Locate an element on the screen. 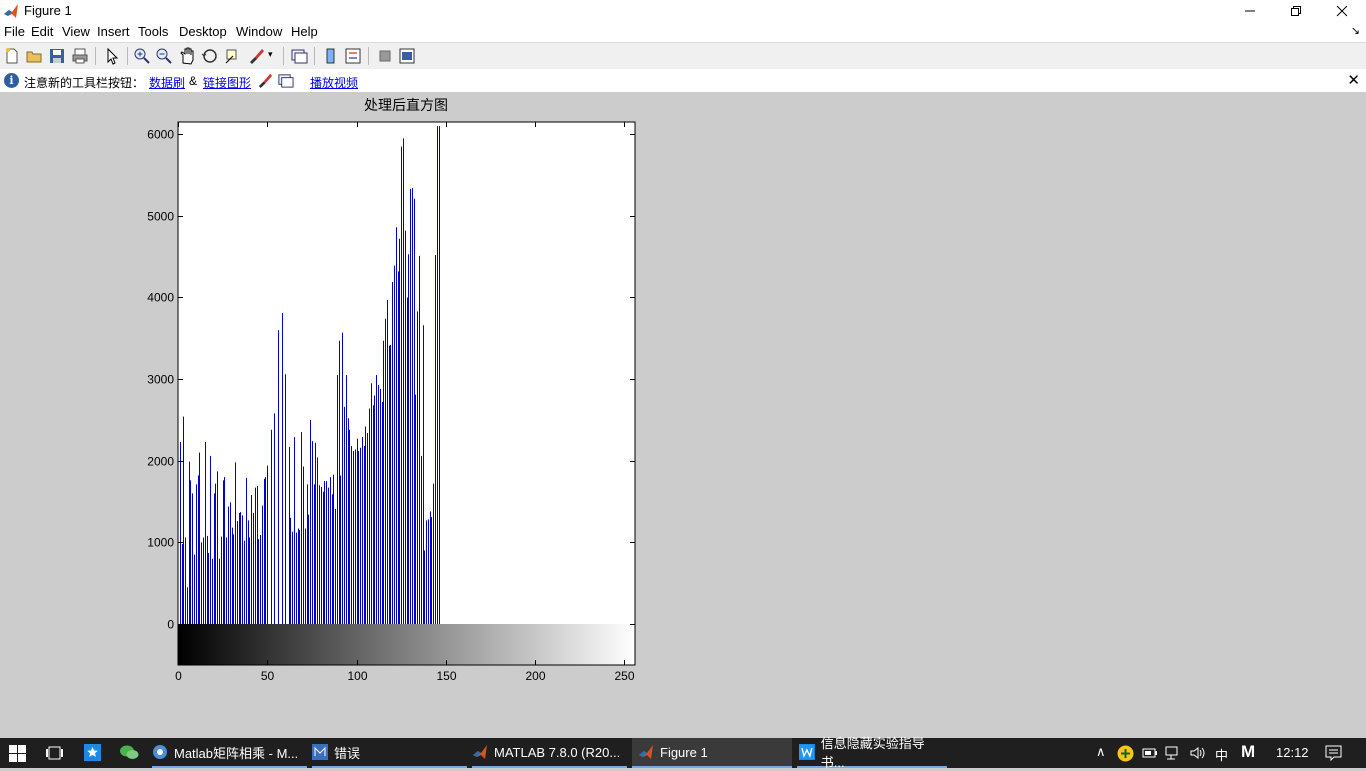 The width and height of the screenshot is (1366, 771). linked-plot-link: 链接图形 is located at coordinates (227, 82).